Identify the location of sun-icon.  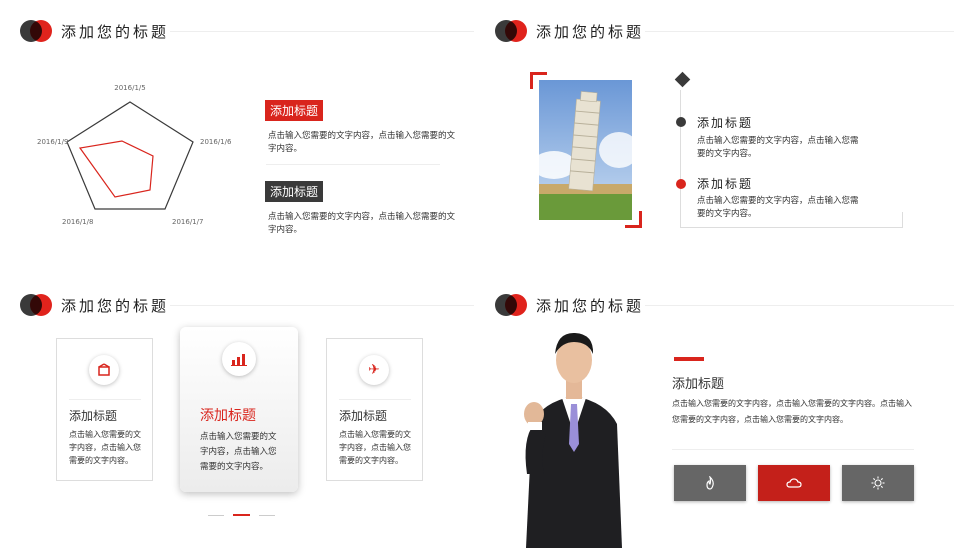
(878, 483).